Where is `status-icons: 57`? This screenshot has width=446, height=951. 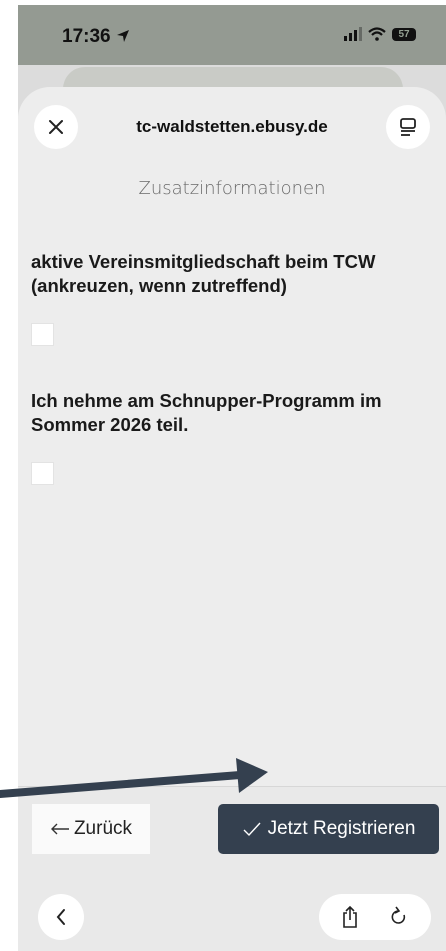 status-icons: 57 is located at coordinates (380, 34).